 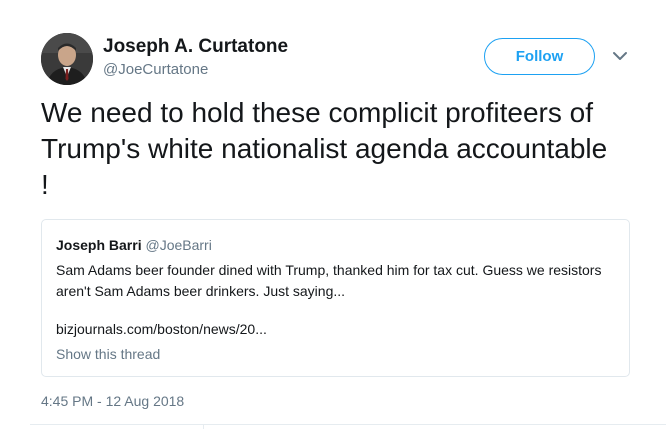 What do you see at coordinates (203, 426) in the screenshot?
I see `divider-tick` at bounding box center [203, 426].